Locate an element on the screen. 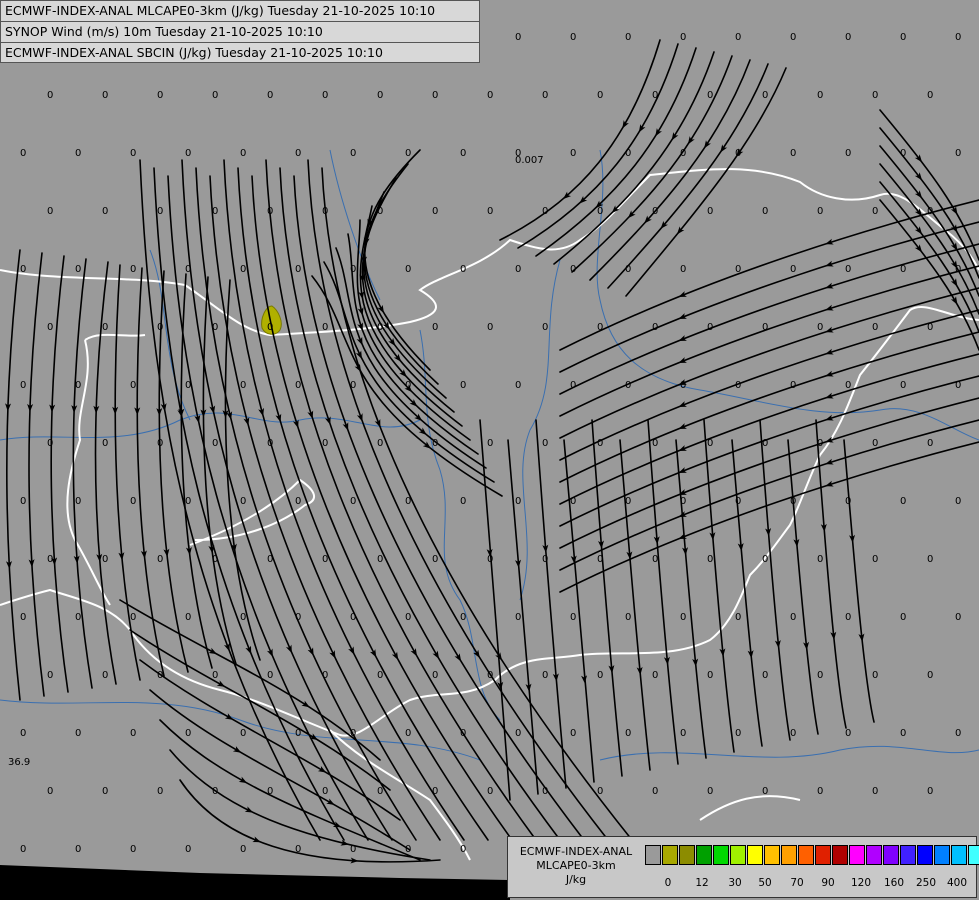 The image size is (979, 900). legend-tick-label: 160 is located at coordinates (894, 883).